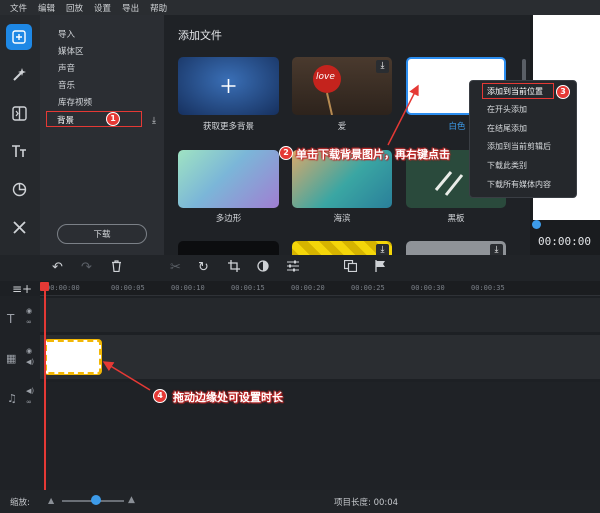 This screenshot has height=513, width=600. I want to click on step-badge-3: 3, so click(563, 92).